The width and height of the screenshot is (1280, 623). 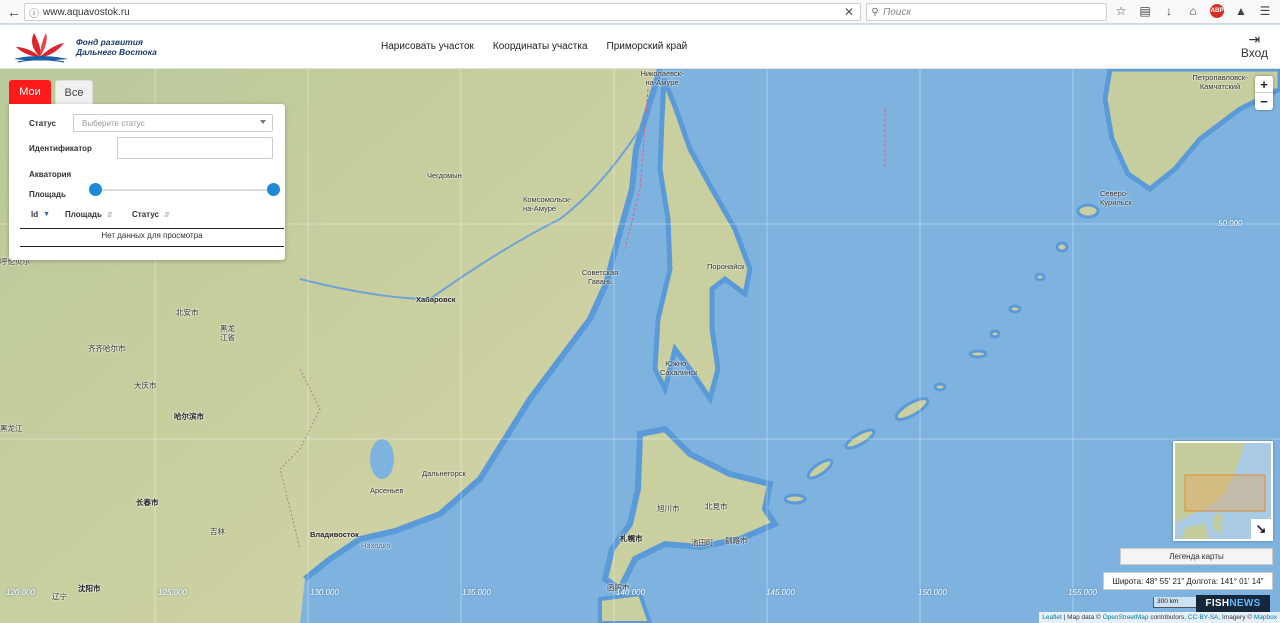 I want to click on water-area-label: Акватория, so click(x=50, y=174).